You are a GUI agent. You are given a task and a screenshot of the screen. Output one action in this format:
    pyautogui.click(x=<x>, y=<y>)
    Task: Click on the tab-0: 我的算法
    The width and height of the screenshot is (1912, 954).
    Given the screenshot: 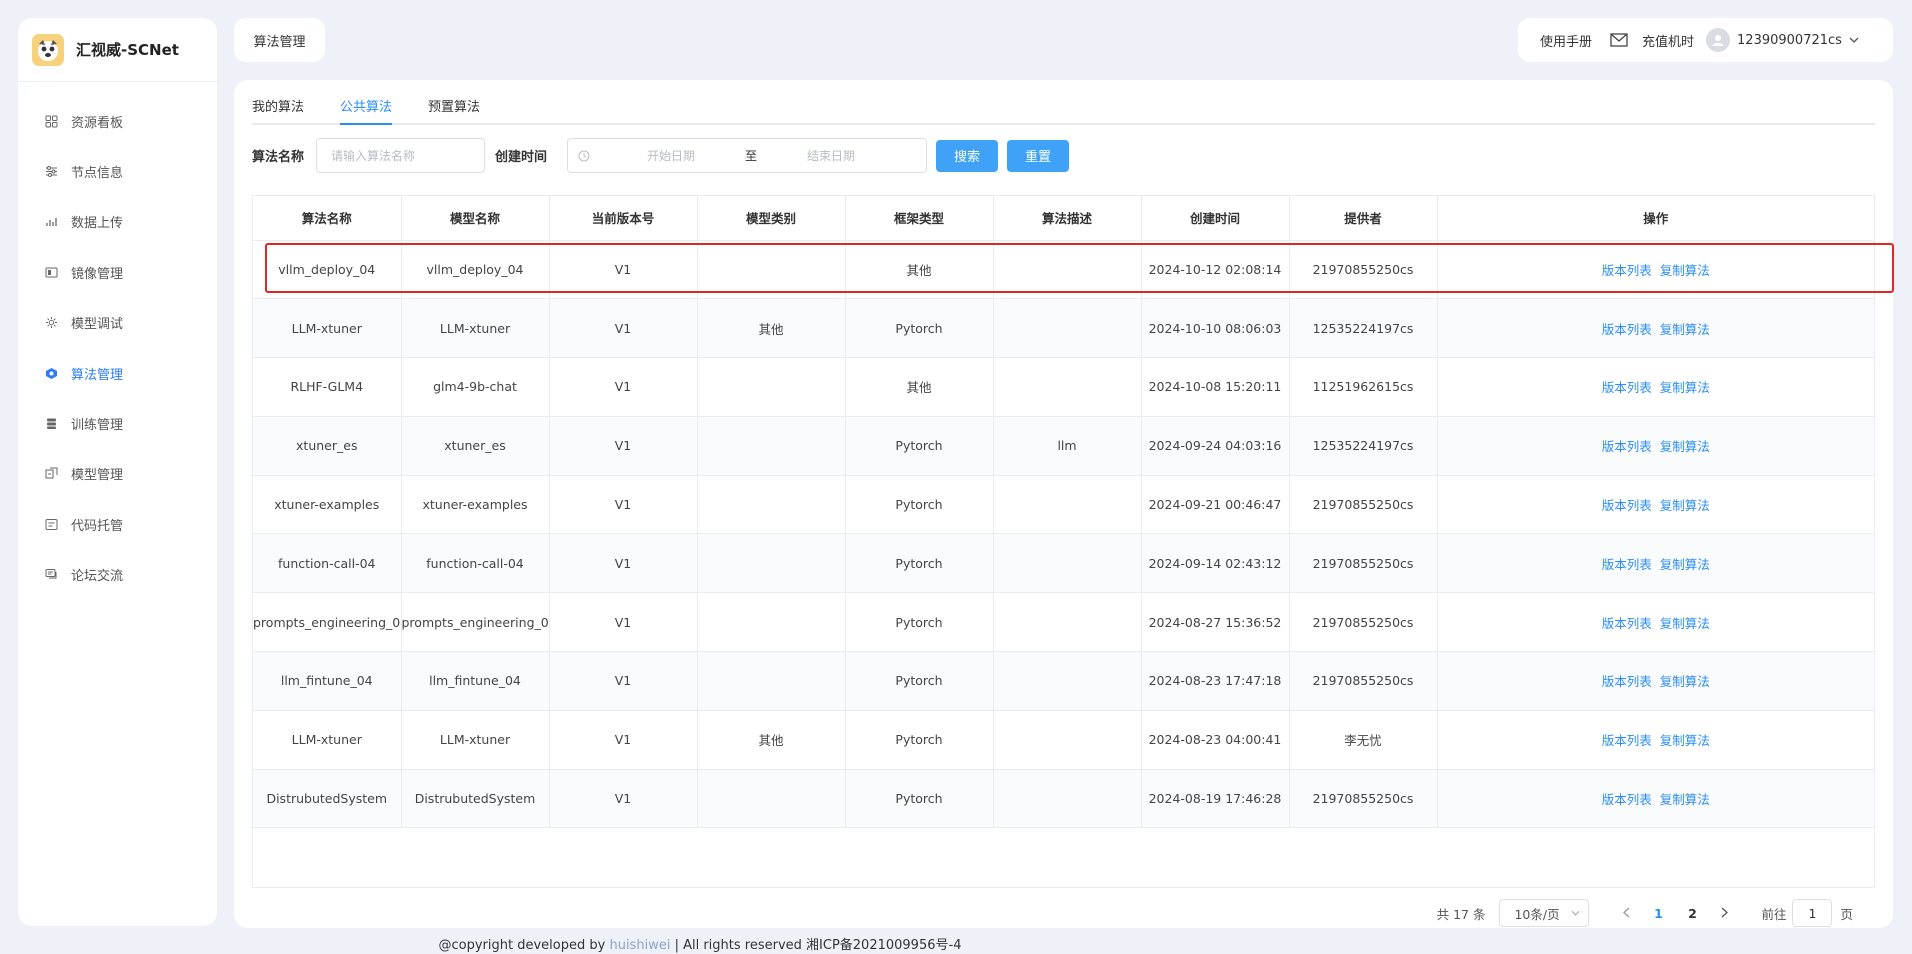 What is the action you would take?
    pyautogui.click(x=278, y=109)
    